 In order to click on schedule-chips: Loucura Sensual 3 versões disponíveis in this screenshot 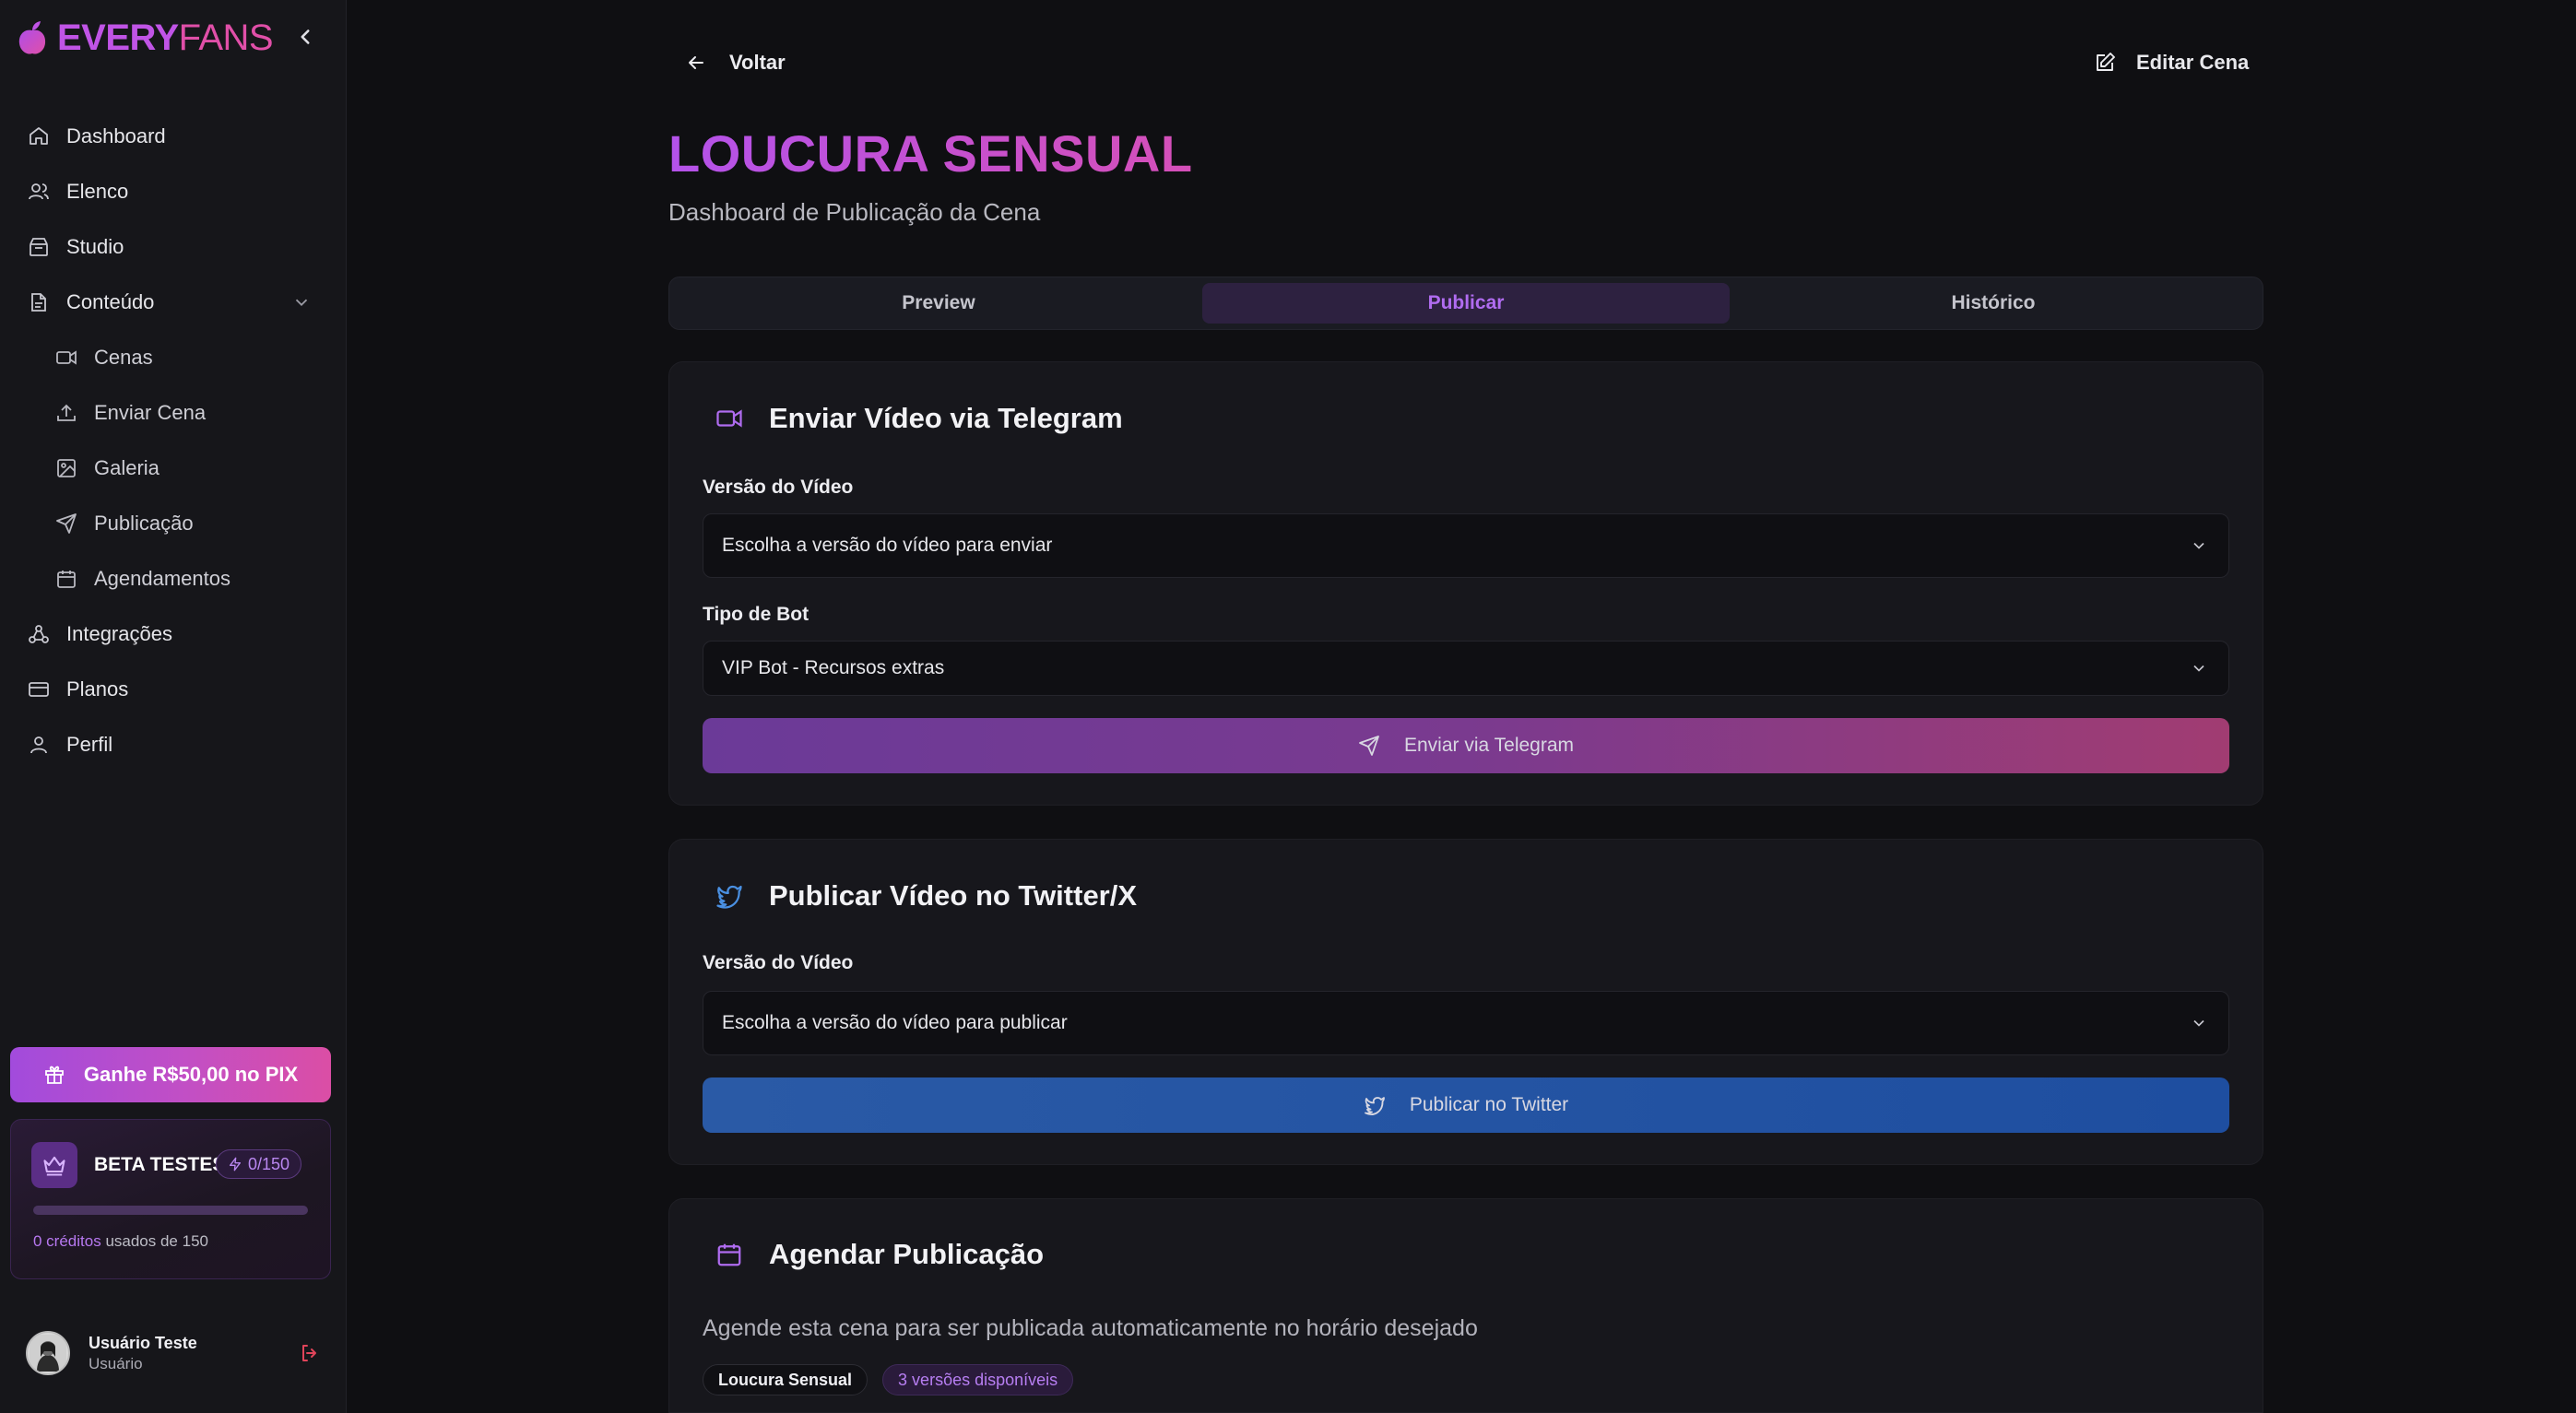, I will do `click(888, 1379)`.